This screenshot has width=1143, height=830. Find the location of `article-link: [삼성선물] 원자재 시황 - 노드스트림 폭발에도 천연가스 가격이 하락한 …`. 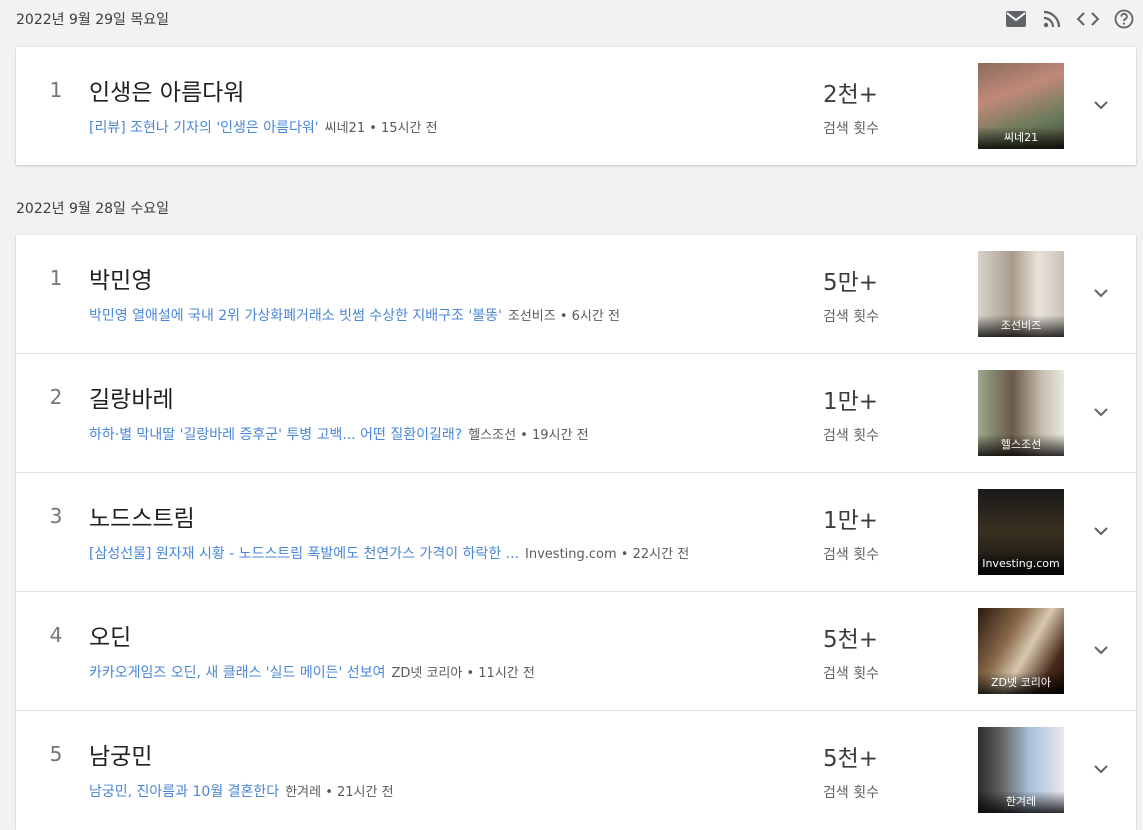

article-link: [삼성선물] 원자재 시황 - 노드스트림 폭발에도 천연가스 가격이 하락한 … is located at coordinates (304, 554).